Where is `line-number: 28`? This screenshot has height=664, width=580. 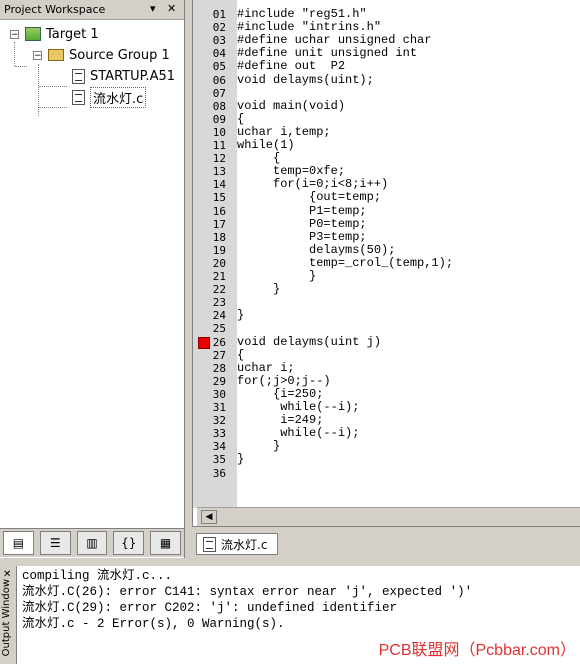 line-number: 28 is located at coordinates (219, 368).